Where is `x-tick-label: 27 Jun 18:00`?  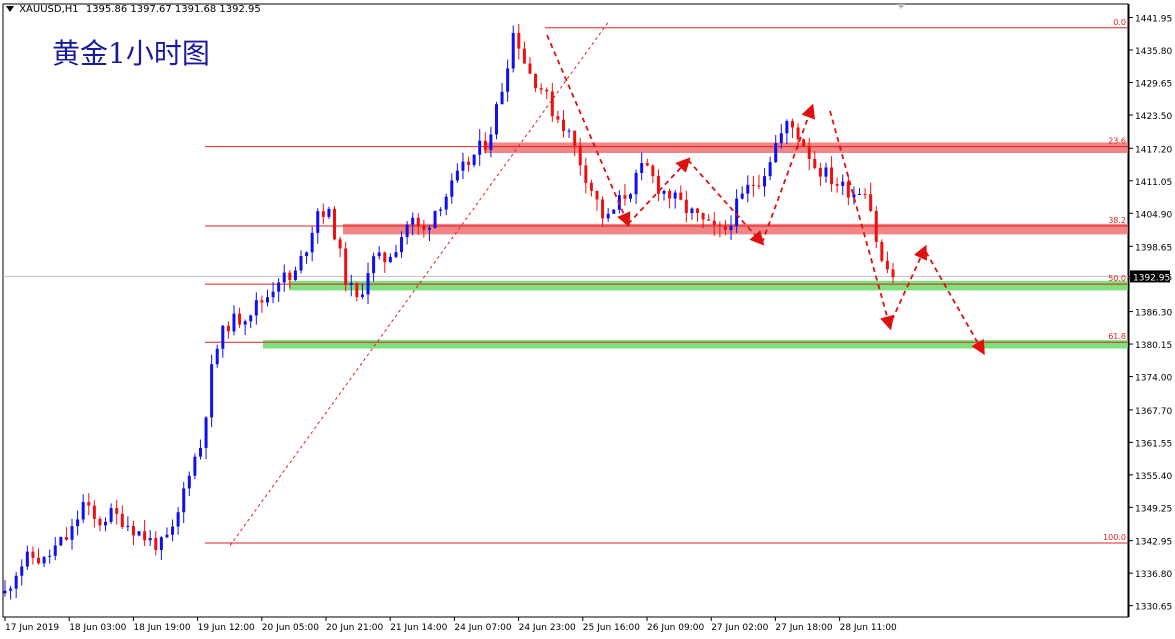
x-tick-label: 27 Jun 18:00 is located at coordinates (803, 628).